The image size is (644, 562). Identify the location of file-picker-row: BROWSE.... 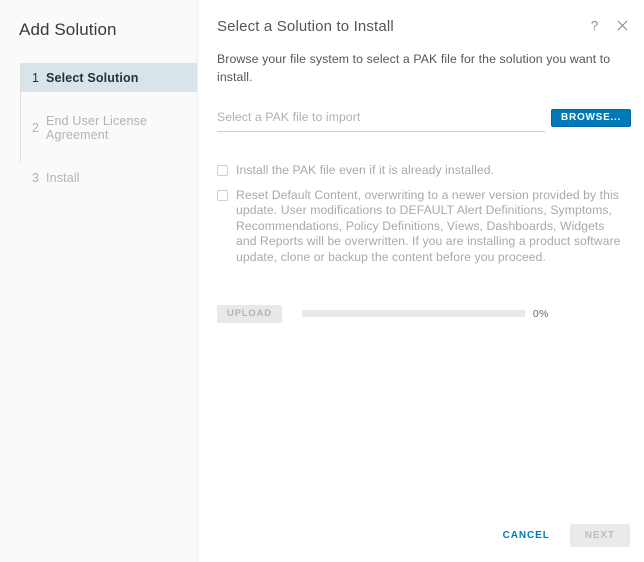
(421, 109).